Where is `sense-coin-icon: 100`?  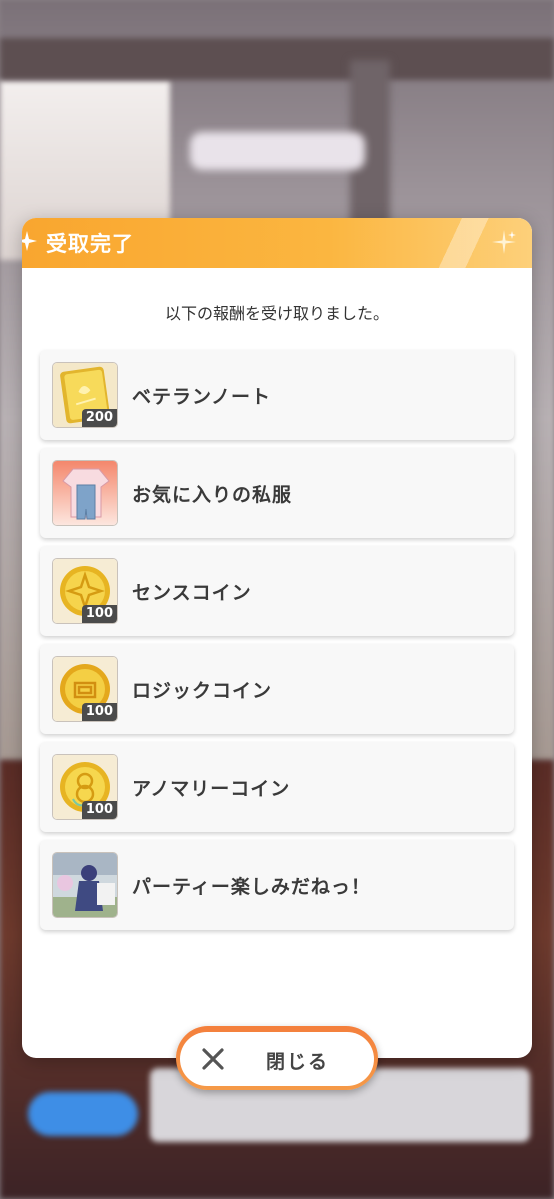
sense-coin-icon: 100 is located at coordinates (85, 591).